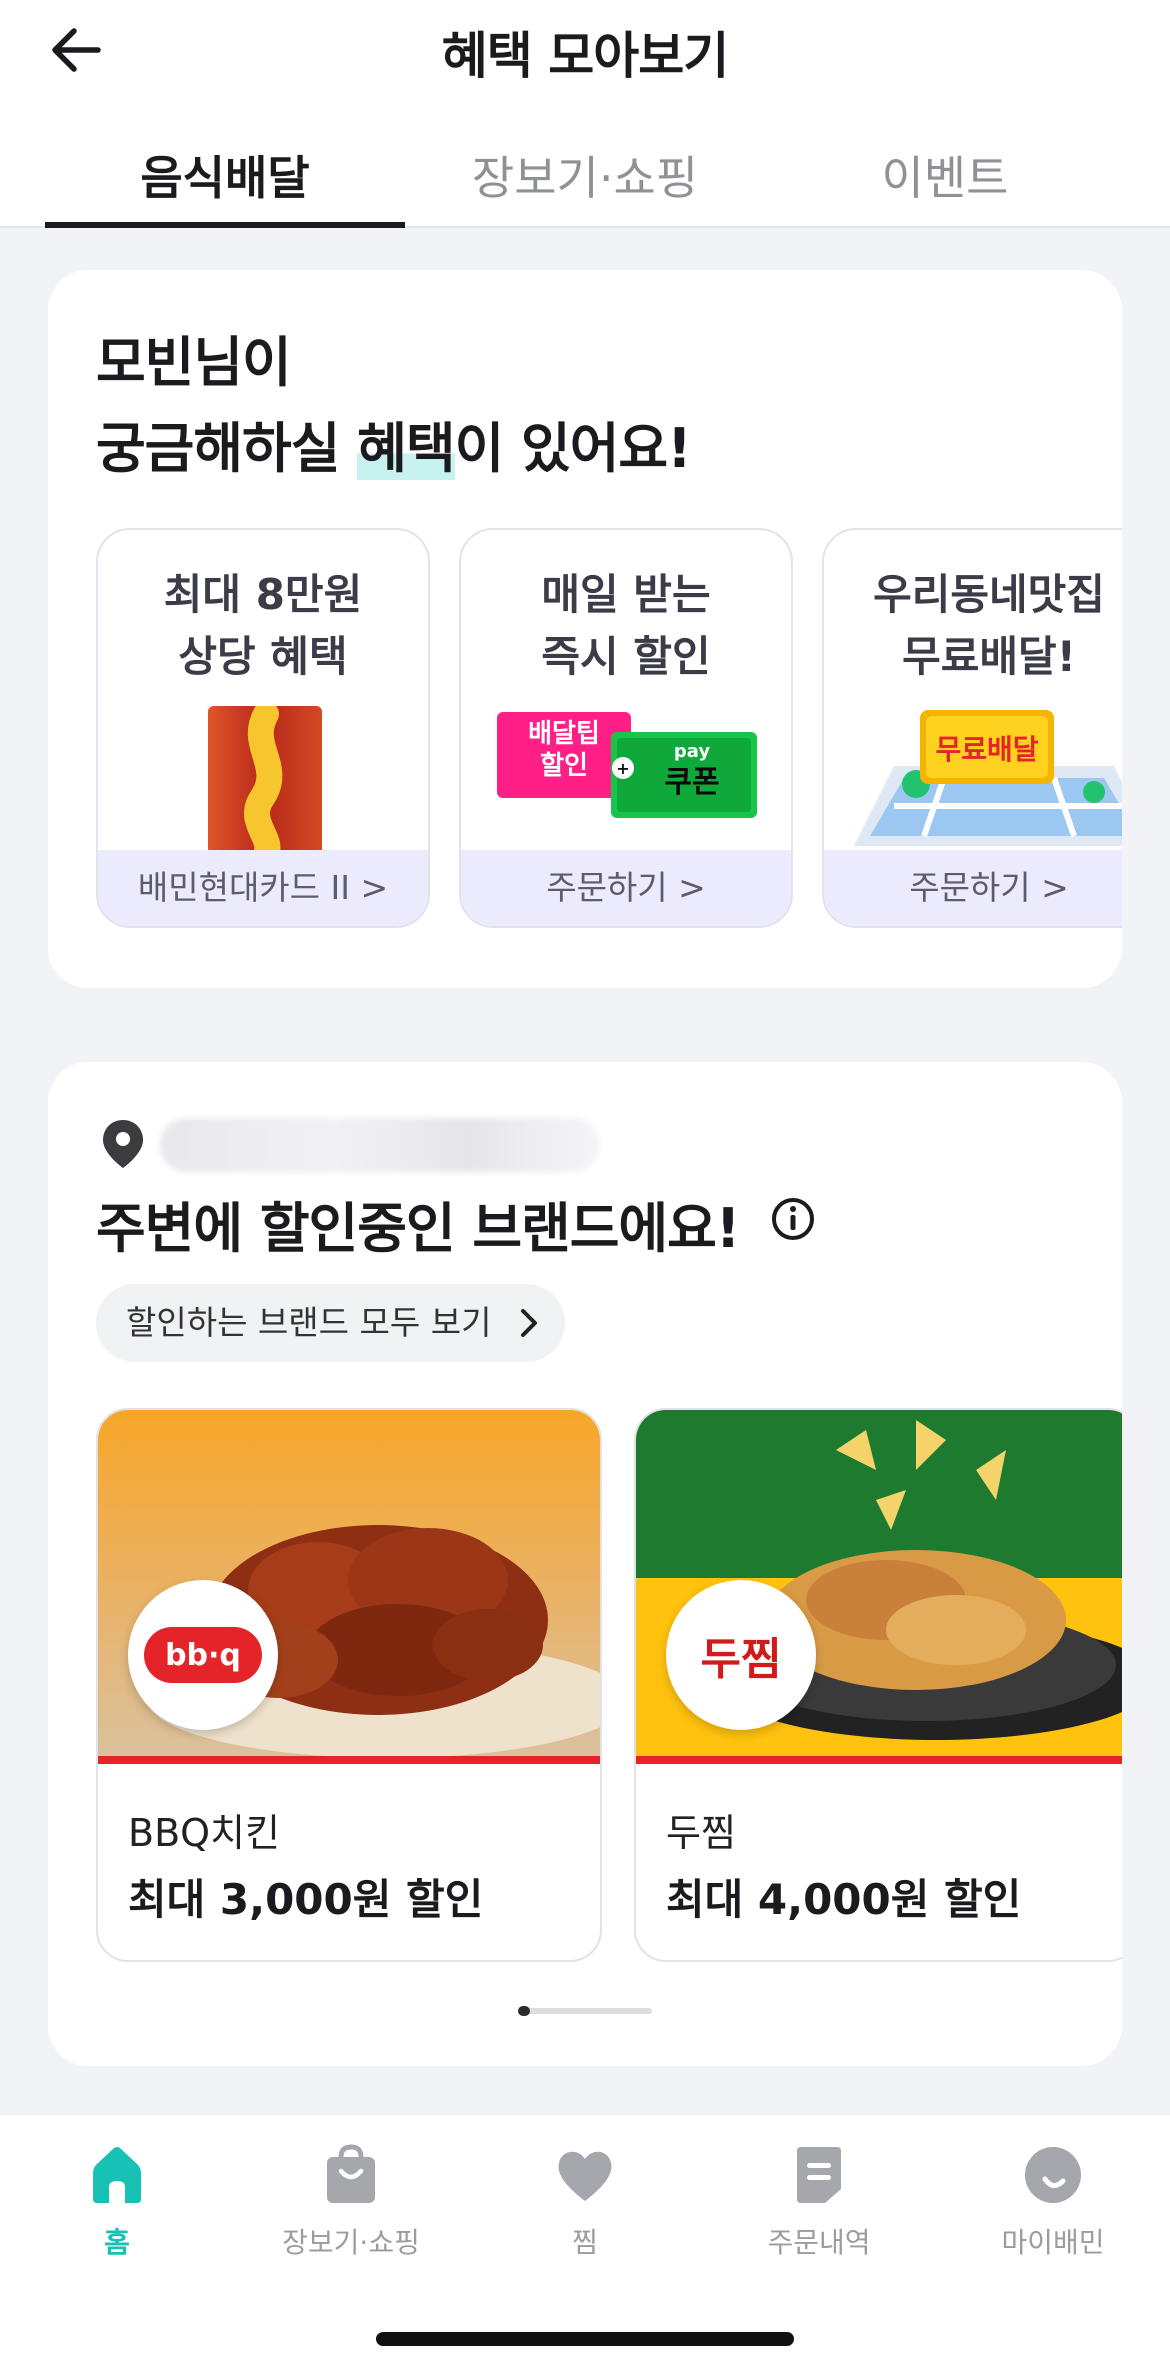 The height and width of the screenshot is (2374, 1170). What do you see at coordinates (351, 2242) in the screenshot?
I see `nav-label: 장보기·쇼핑` at bounding box center [351, 2242].